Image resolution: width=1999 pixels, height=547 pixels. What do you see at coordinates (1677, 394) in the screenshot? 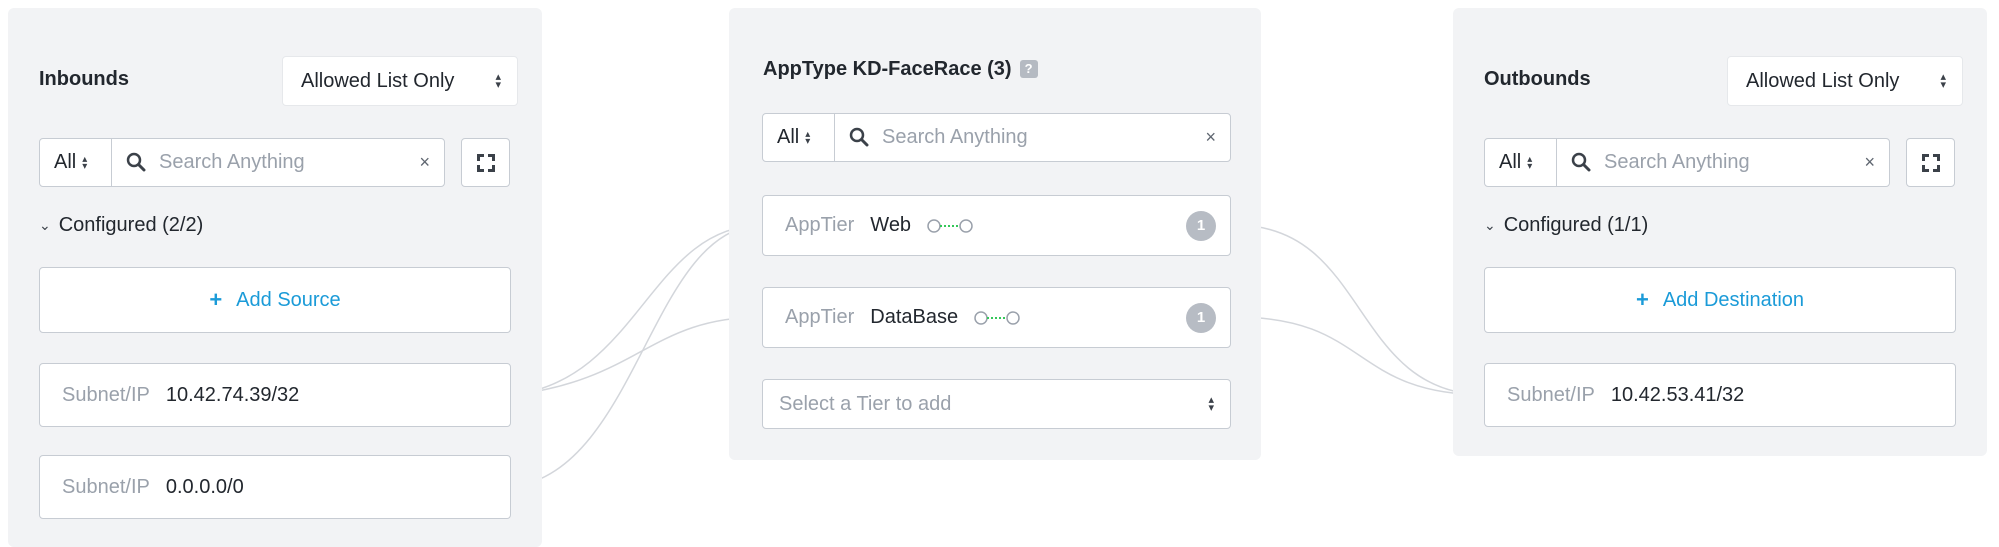
I see `item-value: 10.42.53.41/32` at bounding box center [1677, 394].